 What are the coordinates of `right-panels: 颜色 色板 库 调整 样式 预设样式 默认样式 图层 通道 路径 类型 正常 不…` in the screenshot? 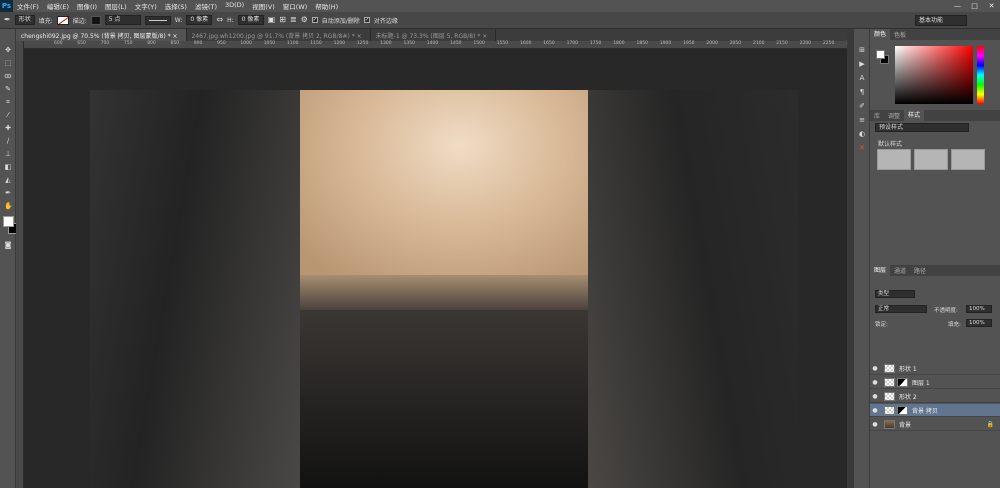 It's located at (935, 258).